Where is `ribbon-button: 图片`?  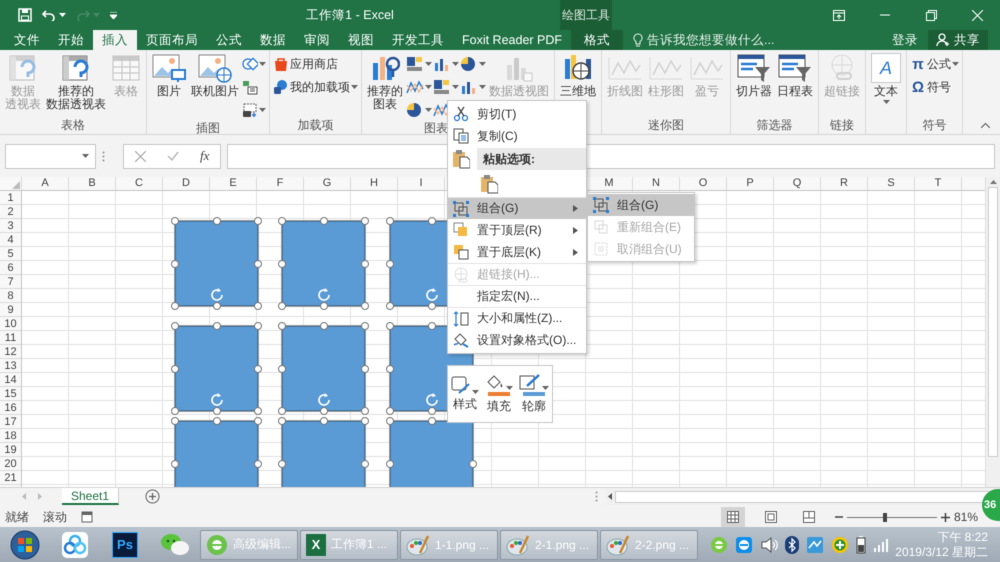
ribbon-button: 图片 is located at coordinates (169, 75).